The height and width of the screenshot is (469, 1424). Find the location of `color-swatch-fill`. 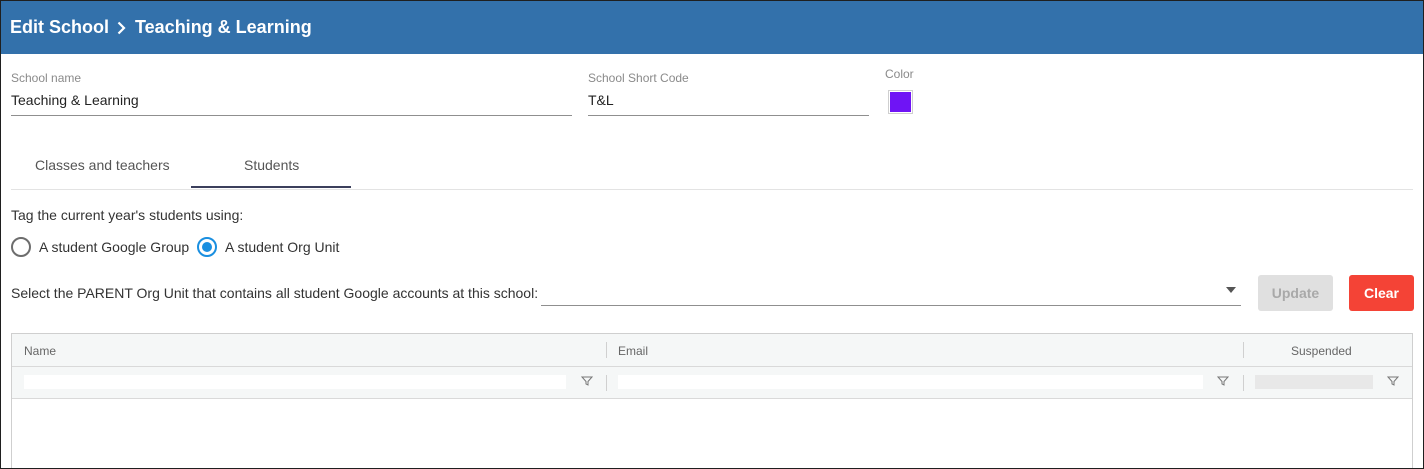

color-swatch-fill is located at coordinates (900, 102).